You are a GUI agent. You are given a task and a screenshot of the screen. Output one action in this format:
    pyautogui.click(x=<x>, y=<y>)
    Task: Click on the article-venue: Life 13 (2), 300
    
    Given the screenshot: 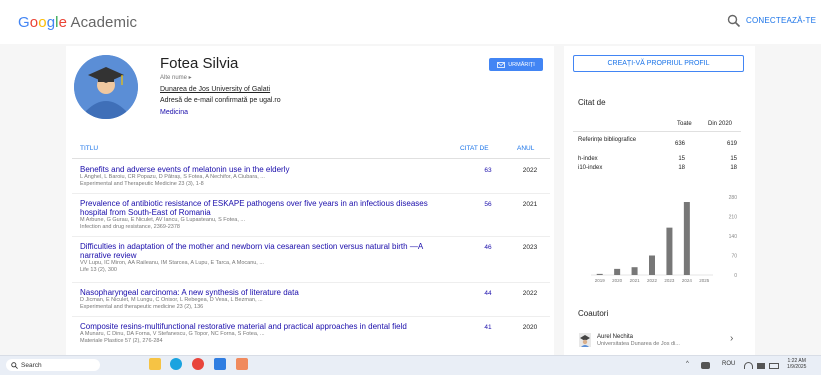 What is the action you would take?
    pyautogui.click(x=98, y=269)
    